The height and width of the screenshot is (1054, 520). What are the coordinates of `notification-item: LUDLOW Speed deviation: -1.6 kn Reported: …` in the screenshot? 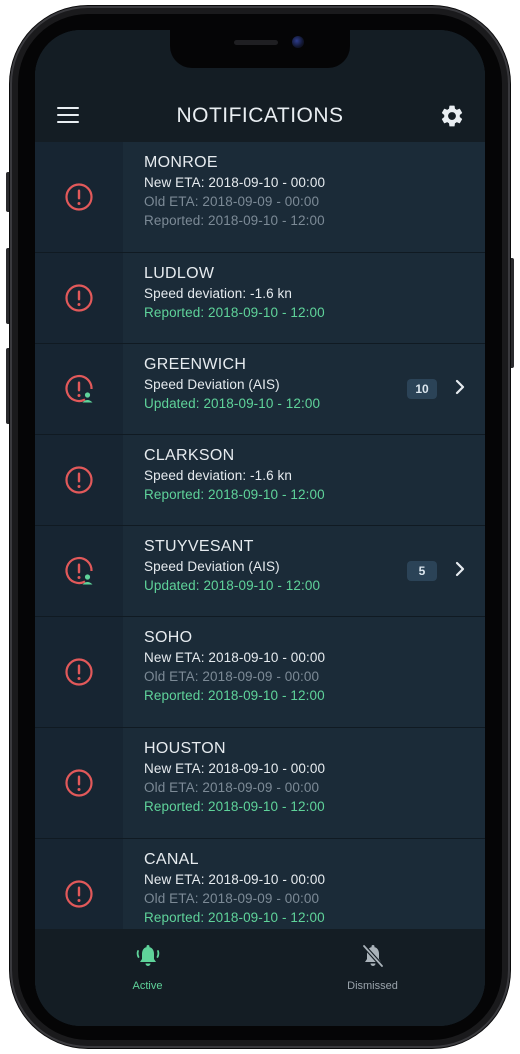 It's located at (260, 298).